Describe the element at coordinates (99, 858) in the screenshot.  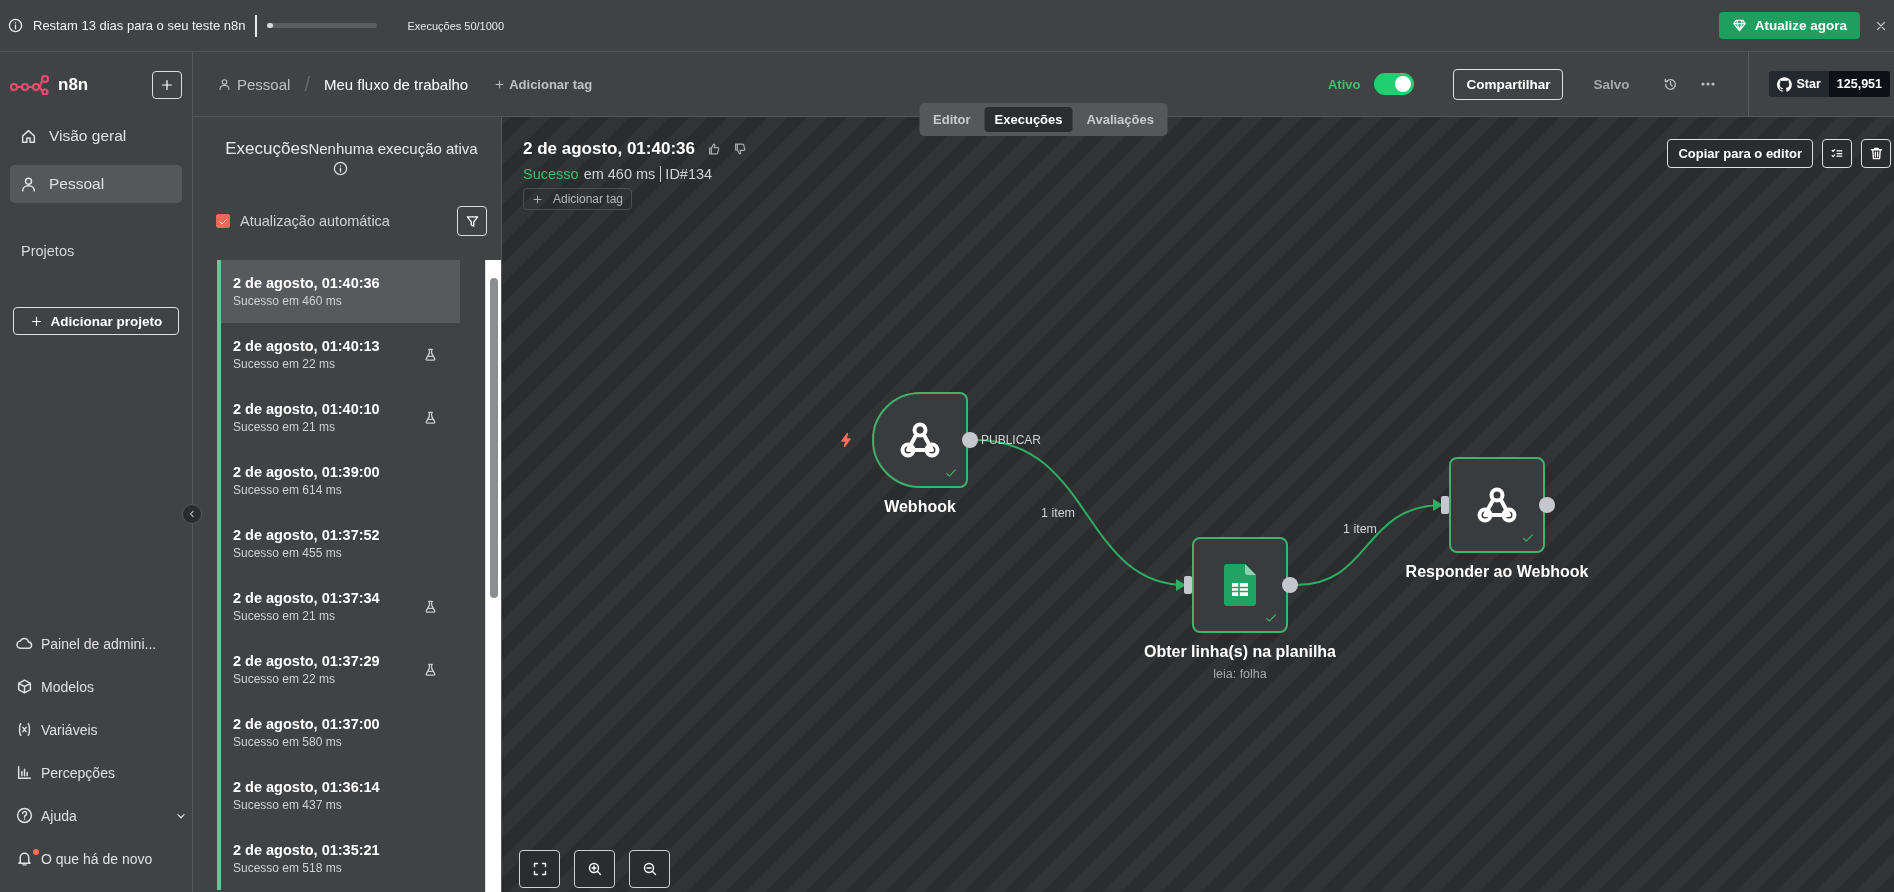
I see `sidebar-item: O que há de novo` at that location.